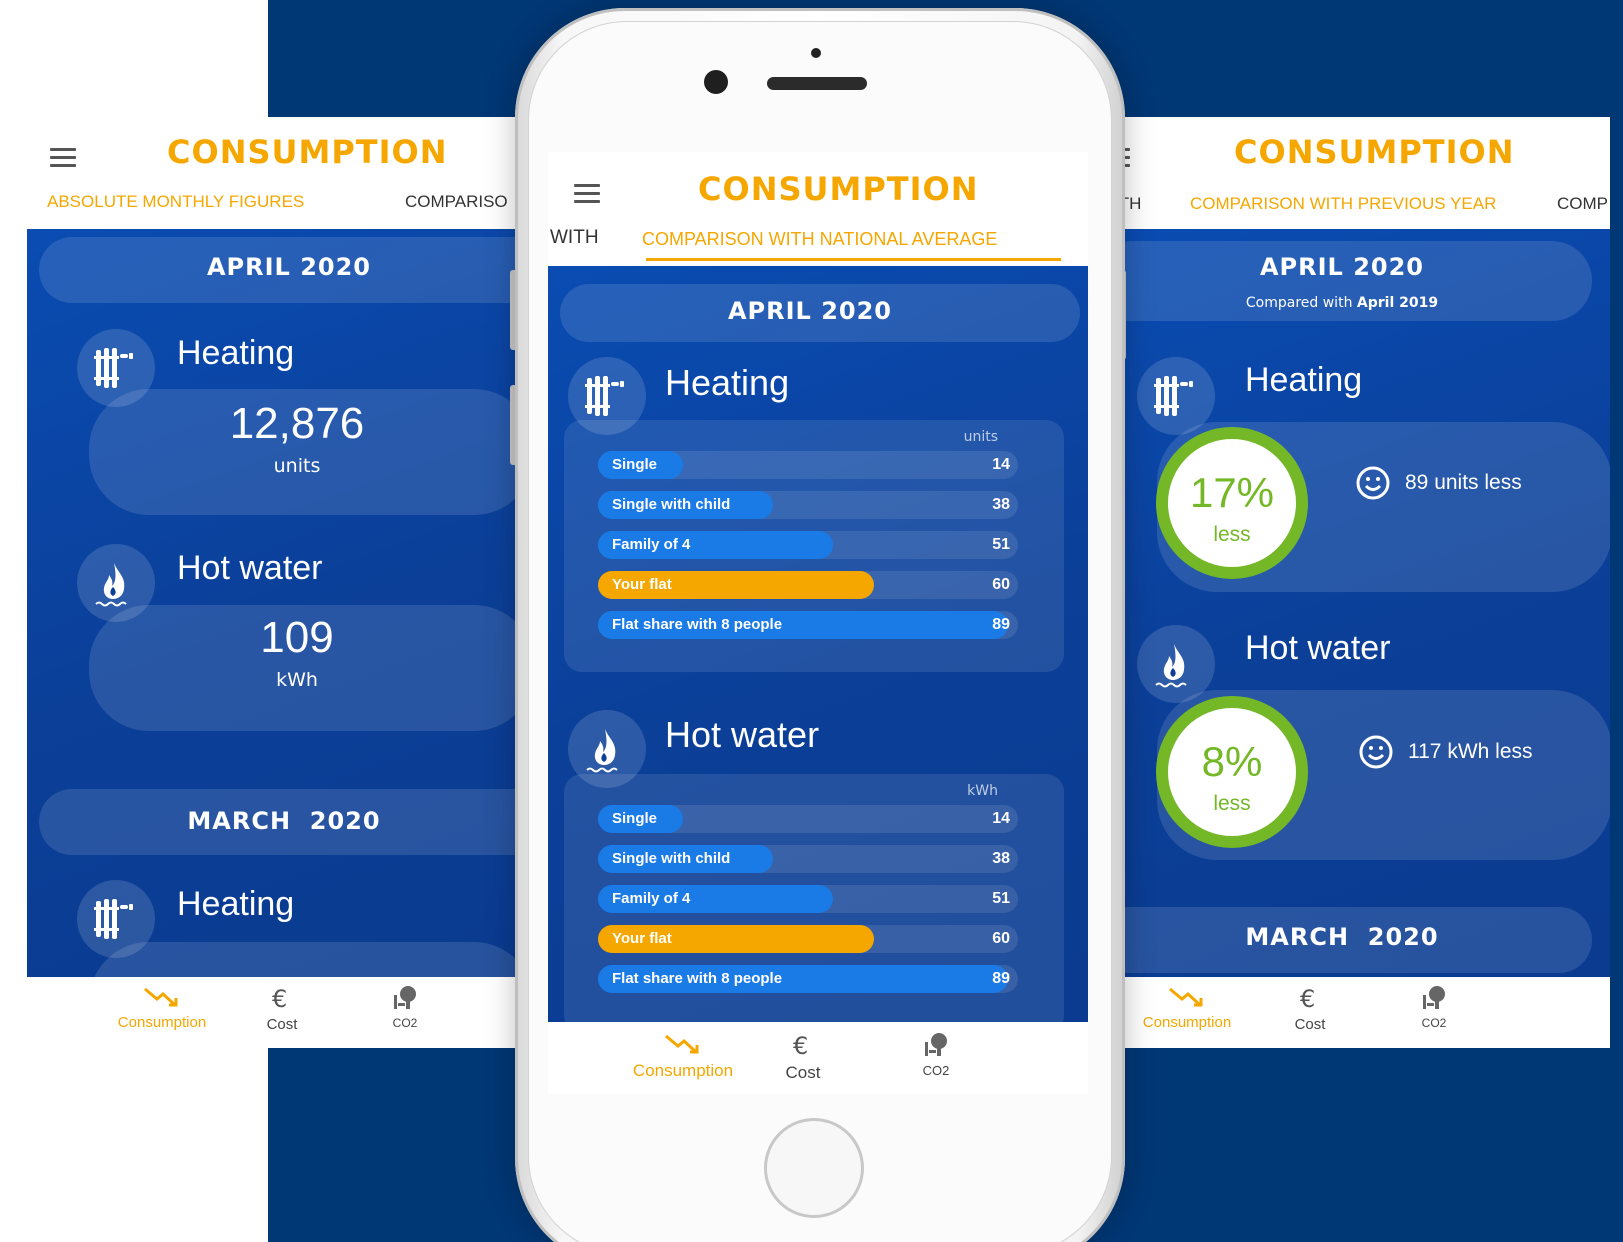 The width and height of the screenshot is (1623, 1242). I want to click on tab-comparison-previous-year: COMPARISON WITH PREVIOUS YEAR, so click(1343, 204).